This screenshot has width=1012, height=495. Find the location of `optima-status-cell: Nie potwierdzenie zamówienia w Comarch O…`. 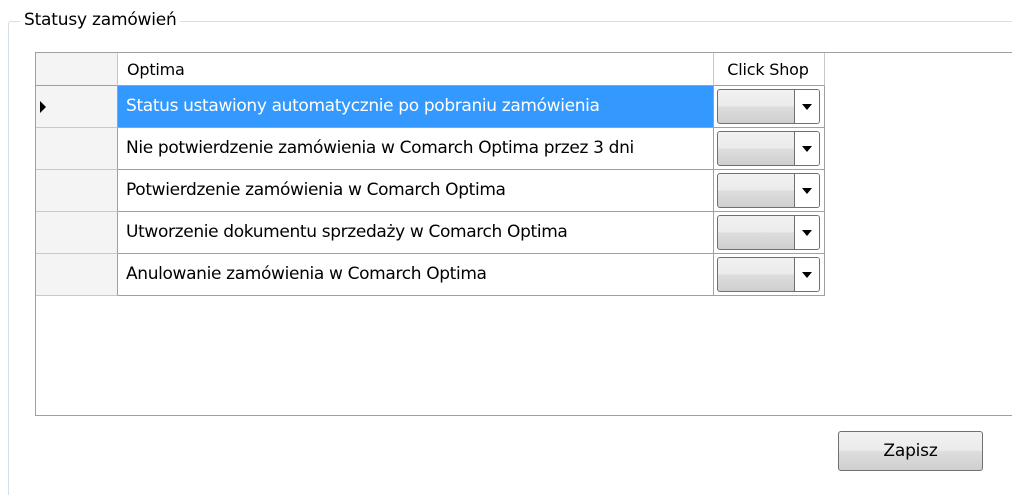

optima-status-cell: Nie potwierdzenie zamówienia w Comarch O… is located at coordinates (416, 149).